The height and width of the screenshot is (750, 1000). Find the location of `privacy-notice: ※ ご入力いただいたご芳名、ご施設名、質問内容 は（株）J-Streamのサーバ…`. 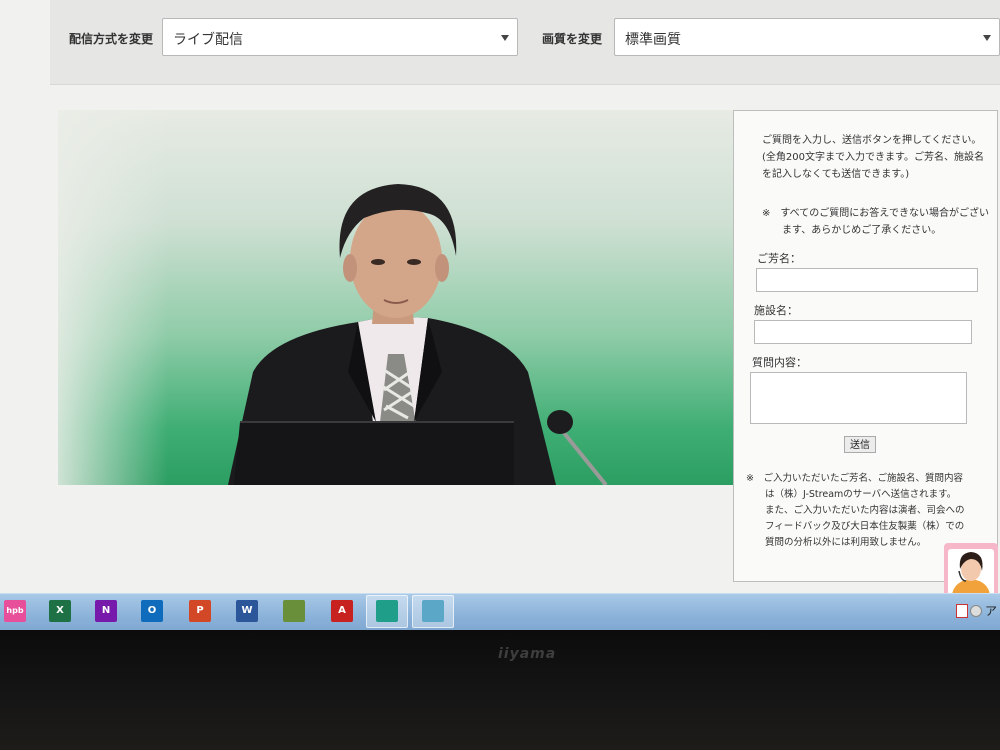

privacy-notice: ※ ご入力いただいたご芳名、ご施設名、質問内容 は（株）J-Streamのサーバ… is located at coordinates (855, 510).